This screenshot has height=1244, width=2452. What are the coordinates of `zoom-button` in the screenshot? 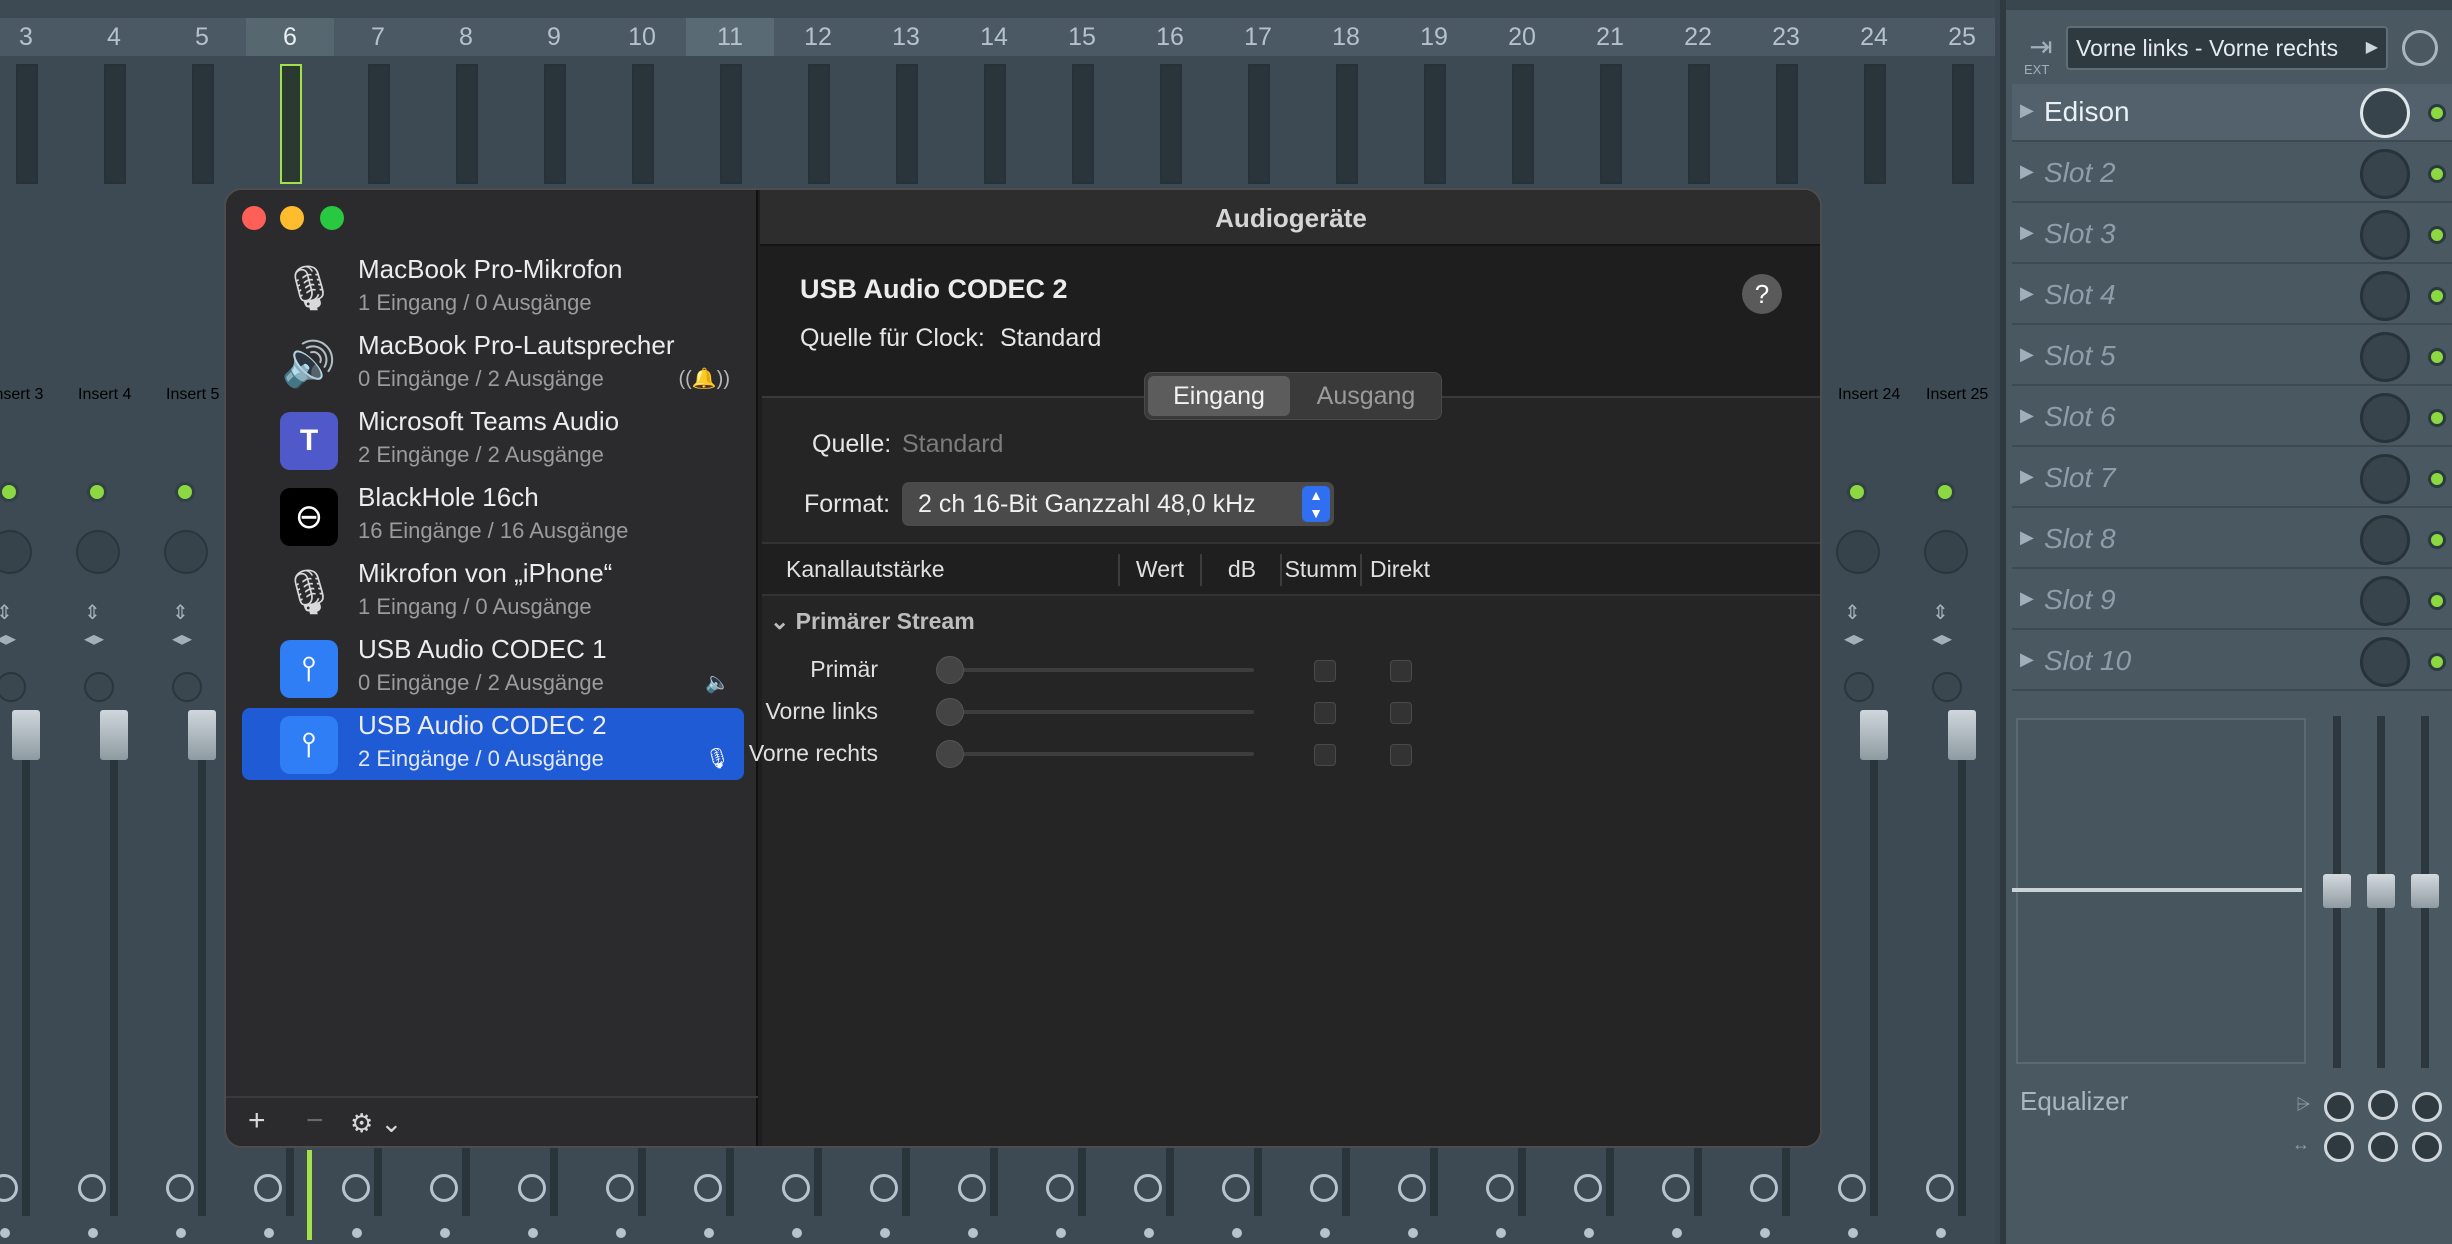 It's located at (332, 218).